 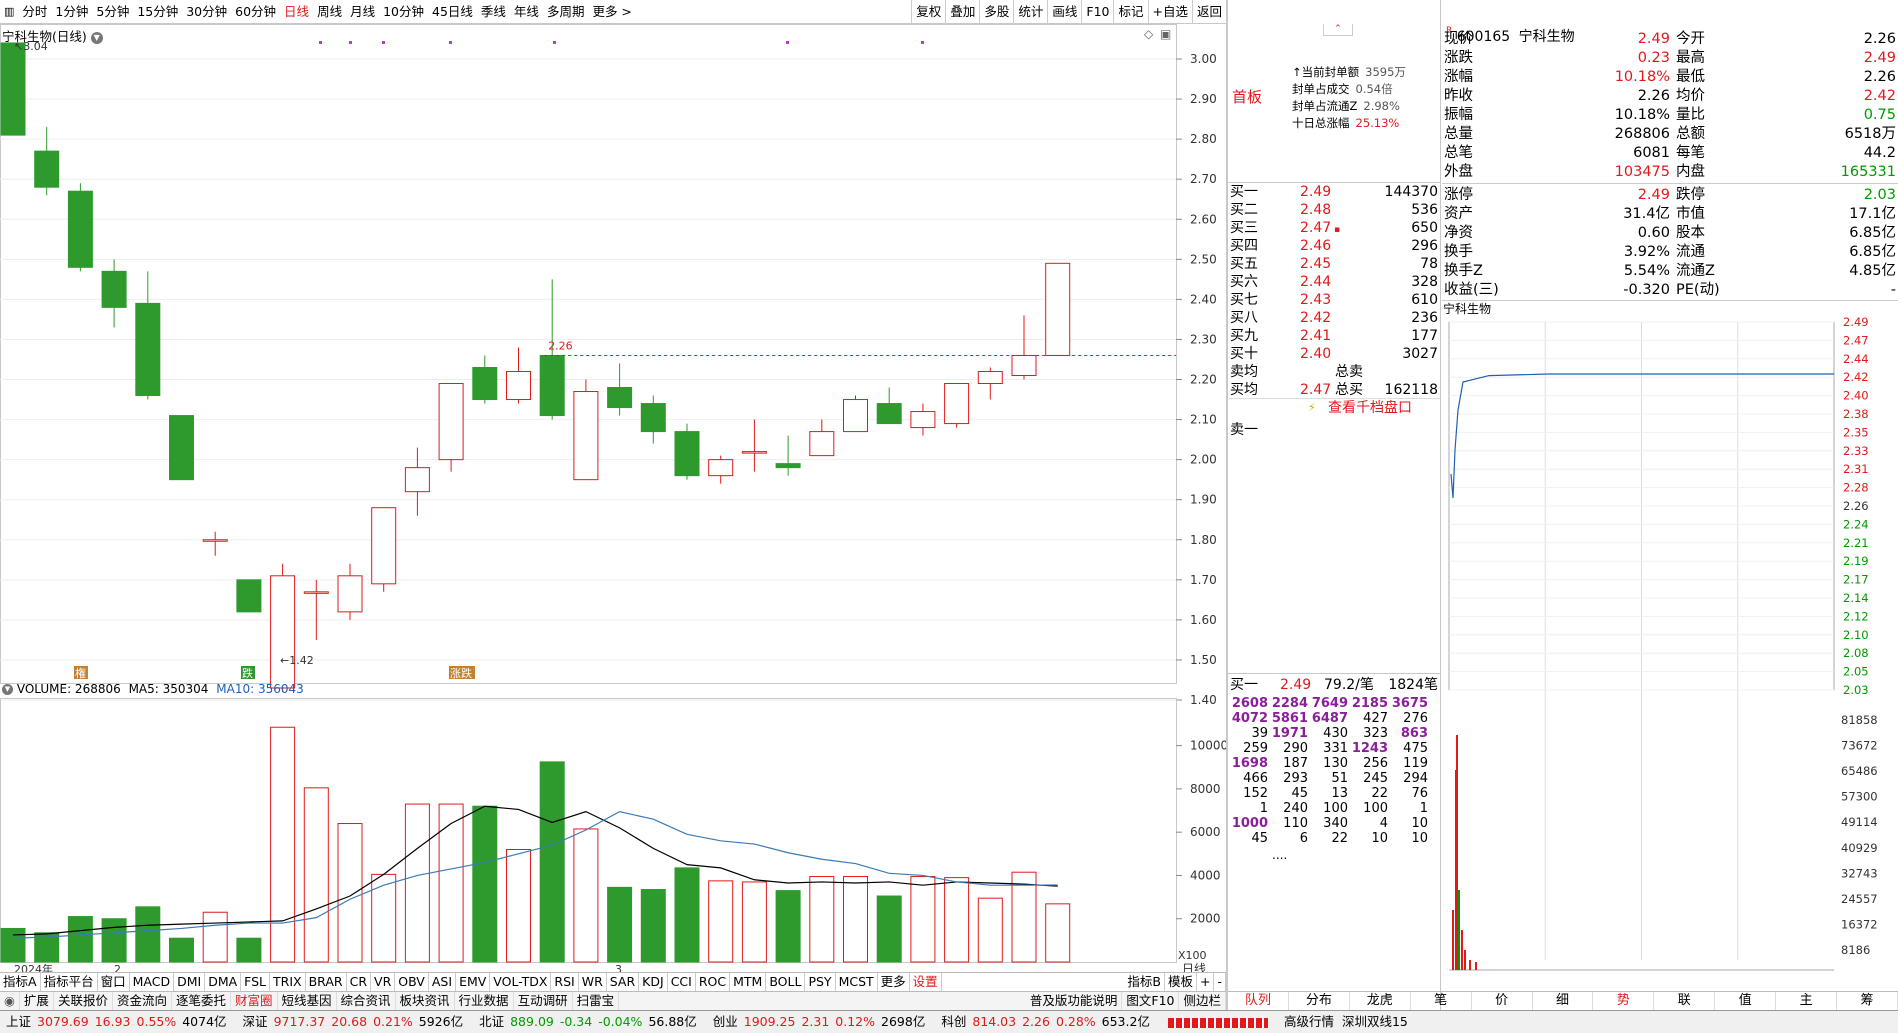 I want to click on info-right-tab: 侧边栏, so click(x=1202, y=1001).